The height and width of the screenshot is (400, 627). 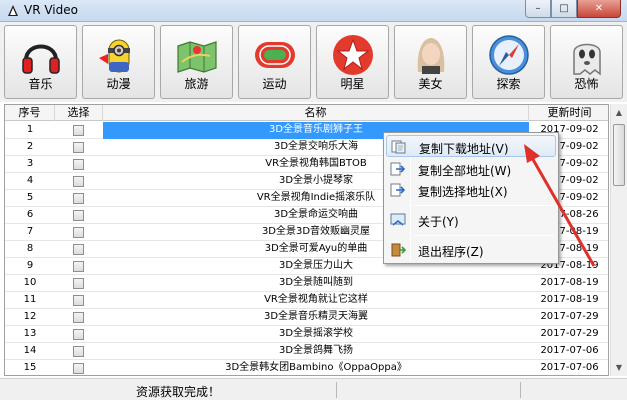 I want to click on category-button-explore: 探索, so click(x=508, y=62).